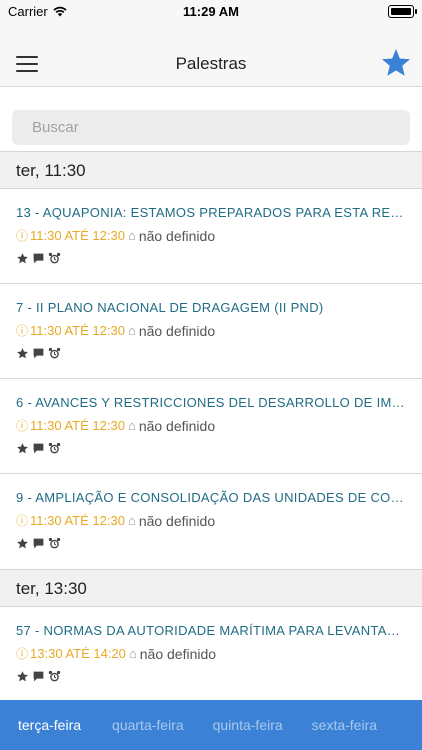 This screenshot has height=750, width=422. Describe the element at coordinates (344, 725) in the screenshot. I see `tab-sexta-feira: sexta-feira` at that location.